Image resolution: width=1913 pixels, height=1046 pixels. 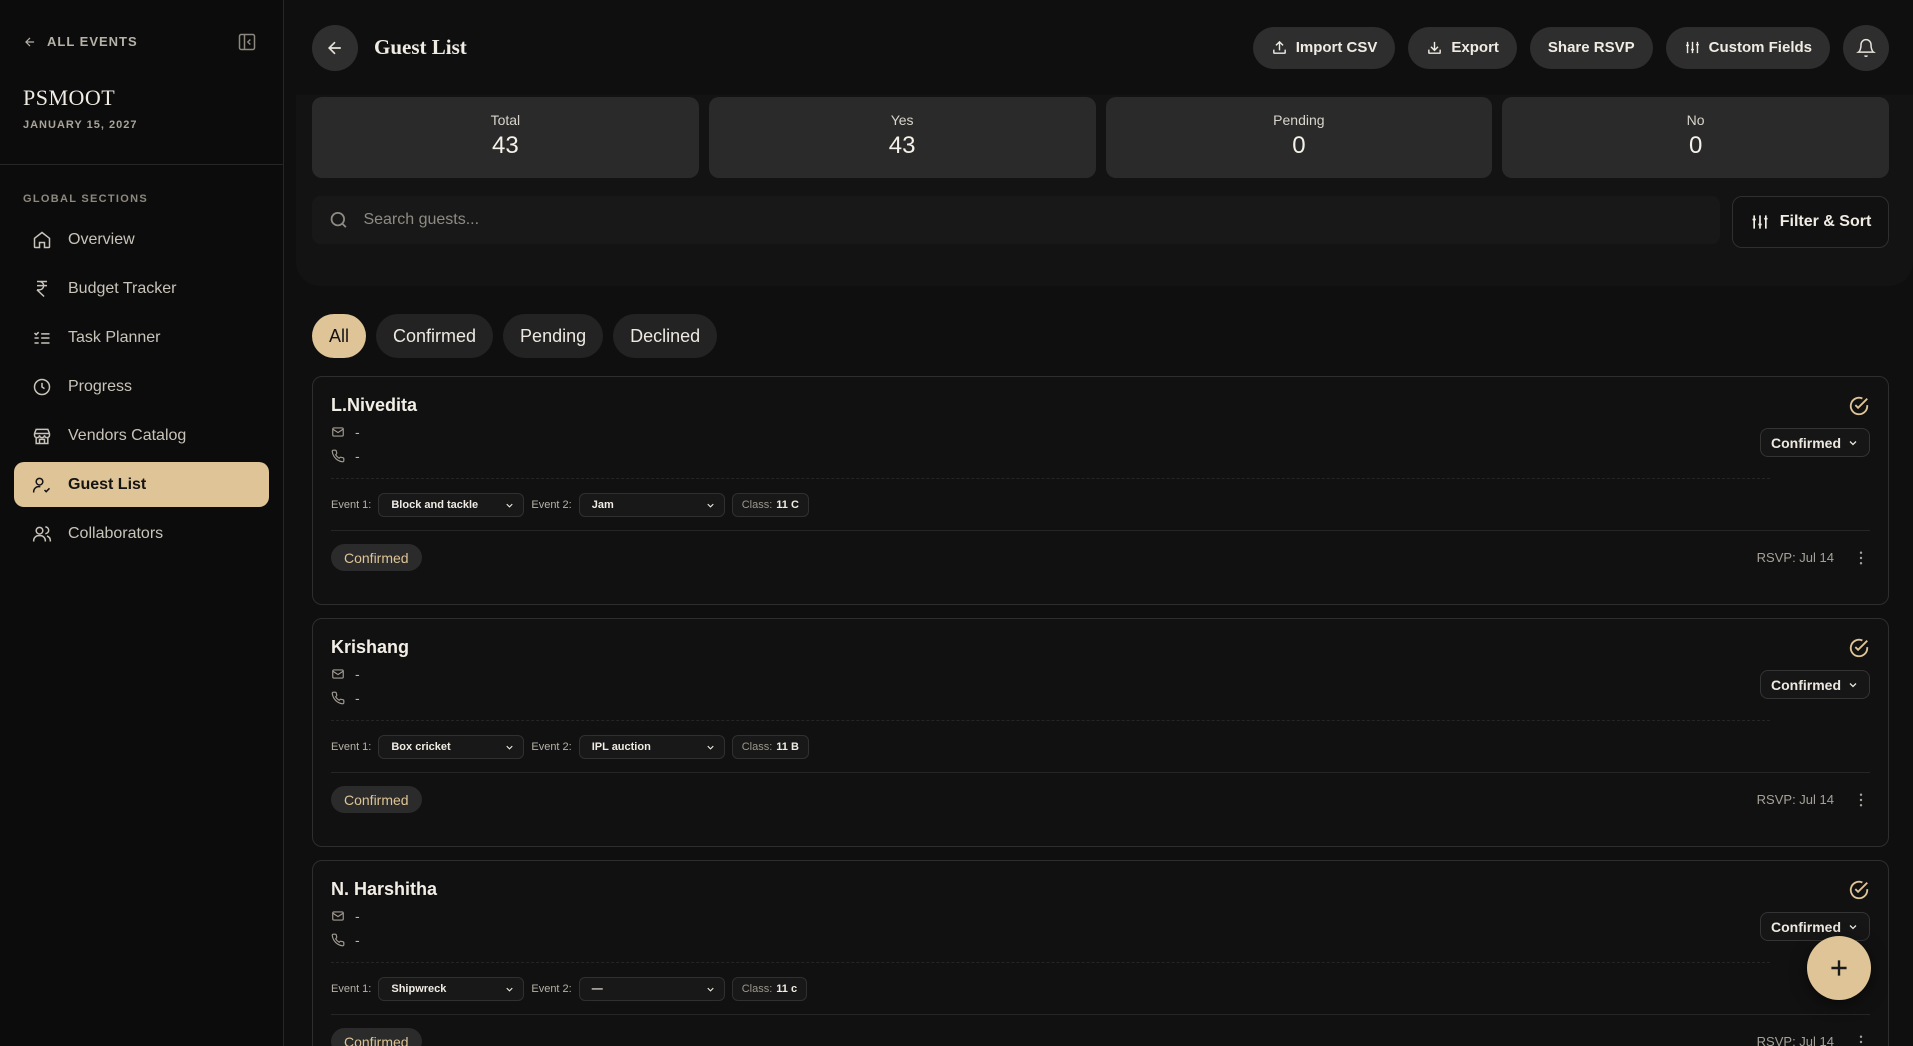 What do you see at coordinates (1695, 120) in the screenshot?
I see `stat-label: No` at bounding box center [1695, 120].